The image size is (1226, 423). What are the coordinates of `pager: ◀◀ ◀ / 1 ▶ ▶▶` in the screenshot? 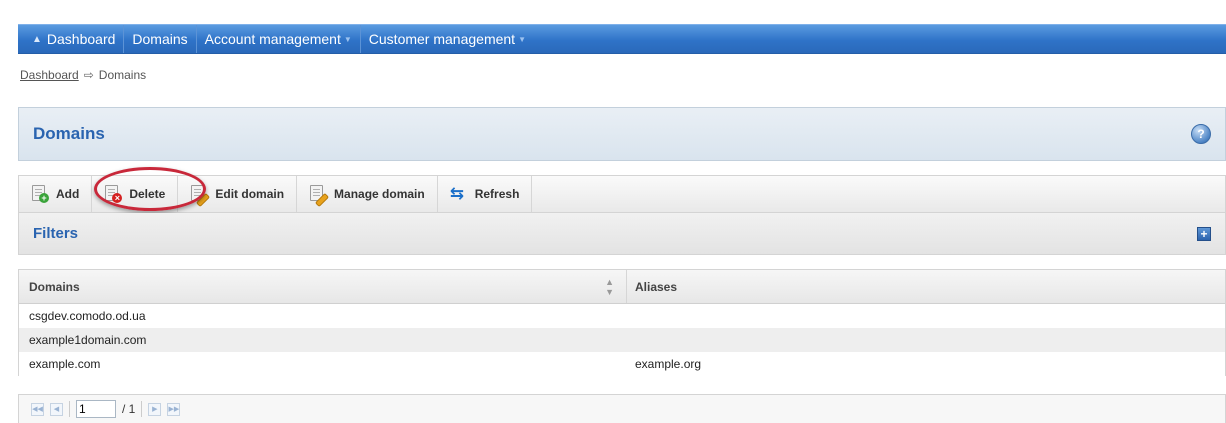 It's located at (622, 408).